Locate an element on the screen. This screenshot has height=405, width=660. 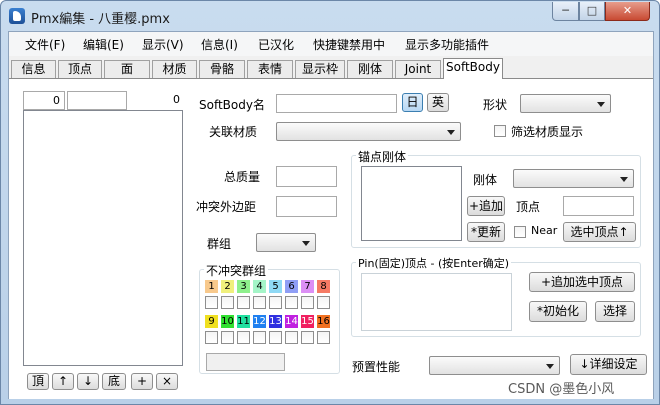
lang-en-button: 英 is located at coordinates (438, 102).